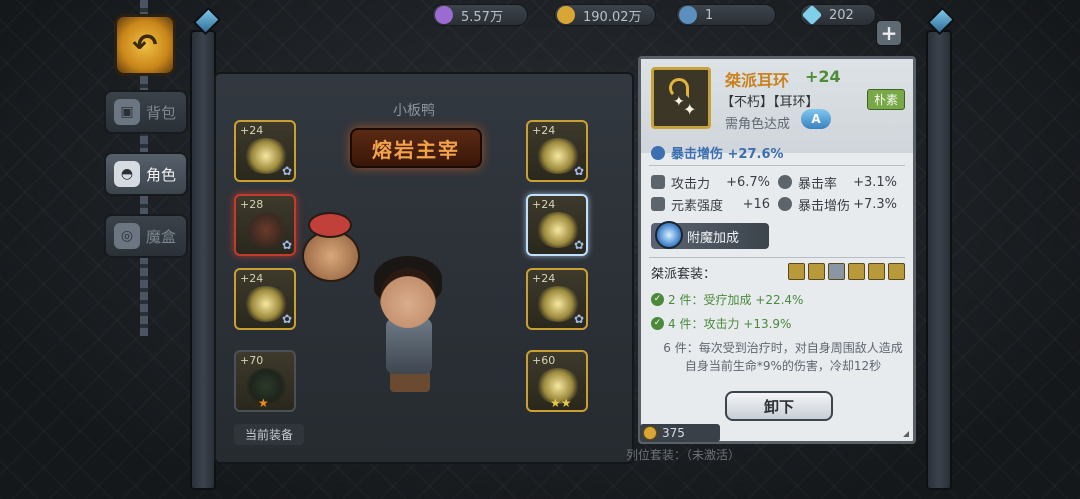  I want to click on tab-backpack: ▣ 背包, so click(146, 112).